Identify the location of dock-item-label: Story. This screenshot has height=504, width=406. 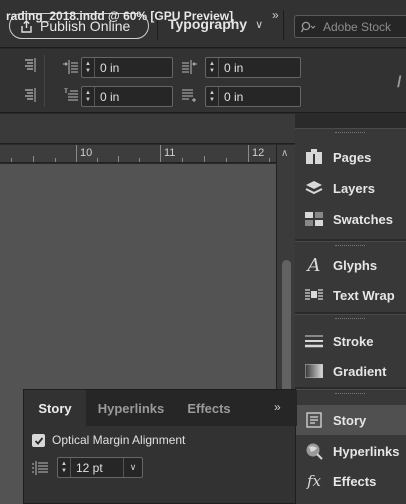
(350, 420).